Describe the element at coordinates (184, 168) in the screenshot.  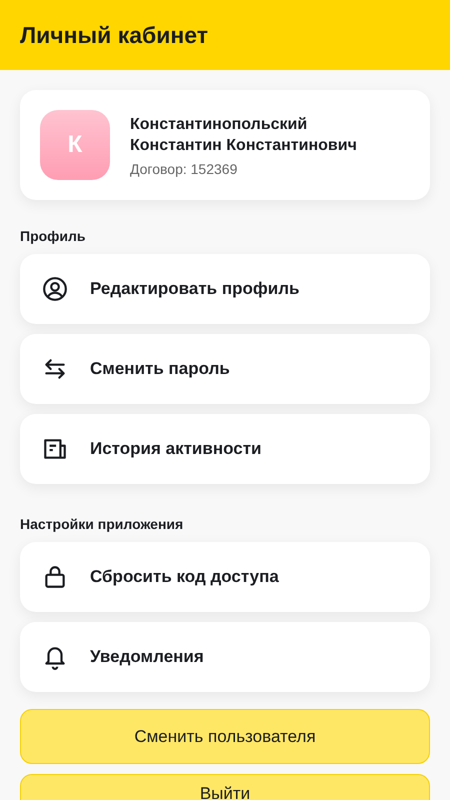
I see `contract-number: Договор: 152369` at that location.